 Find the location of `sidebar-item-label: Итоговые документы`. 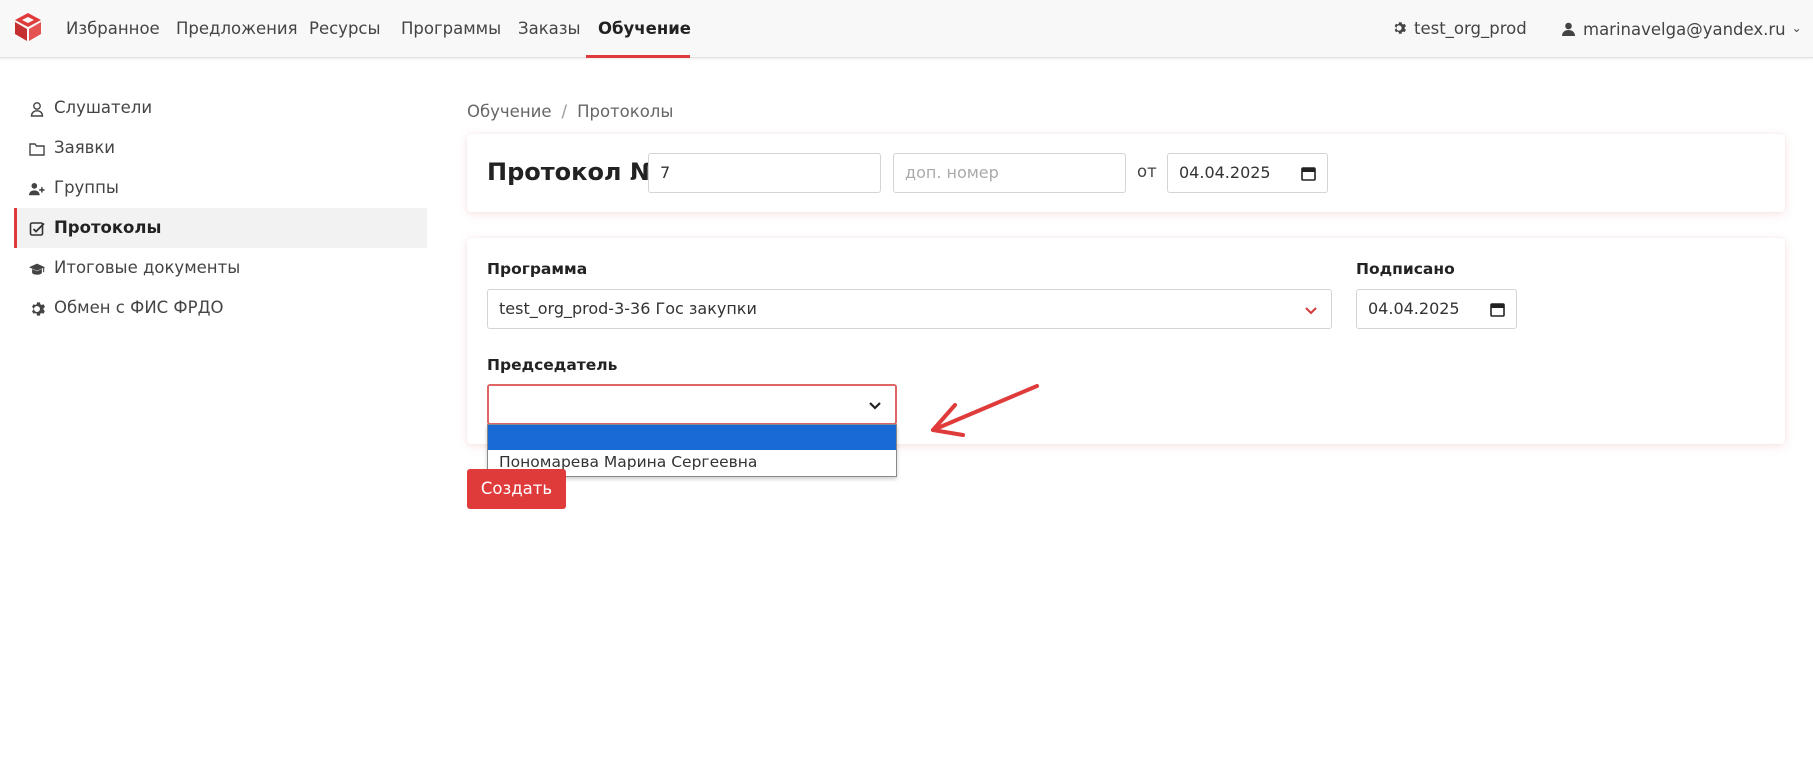

sidebar-item-label: Итоговые документы is located at coordinates (147, 267).